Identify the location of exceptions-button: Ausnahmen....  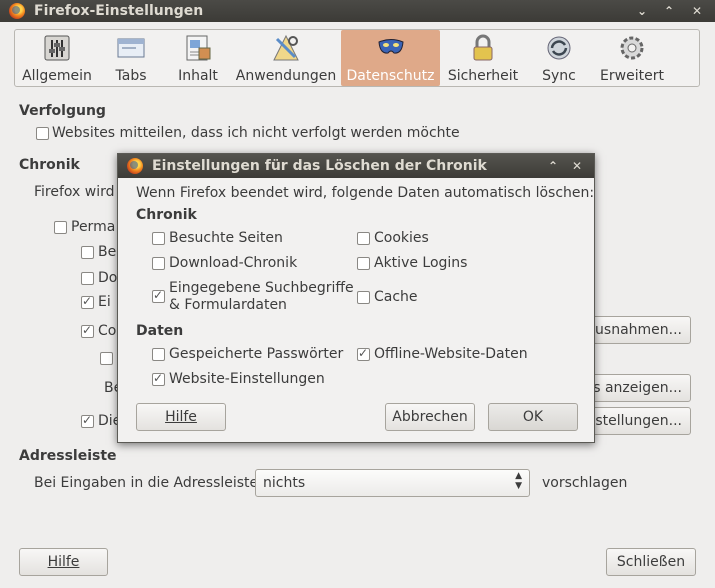
(637, 330).